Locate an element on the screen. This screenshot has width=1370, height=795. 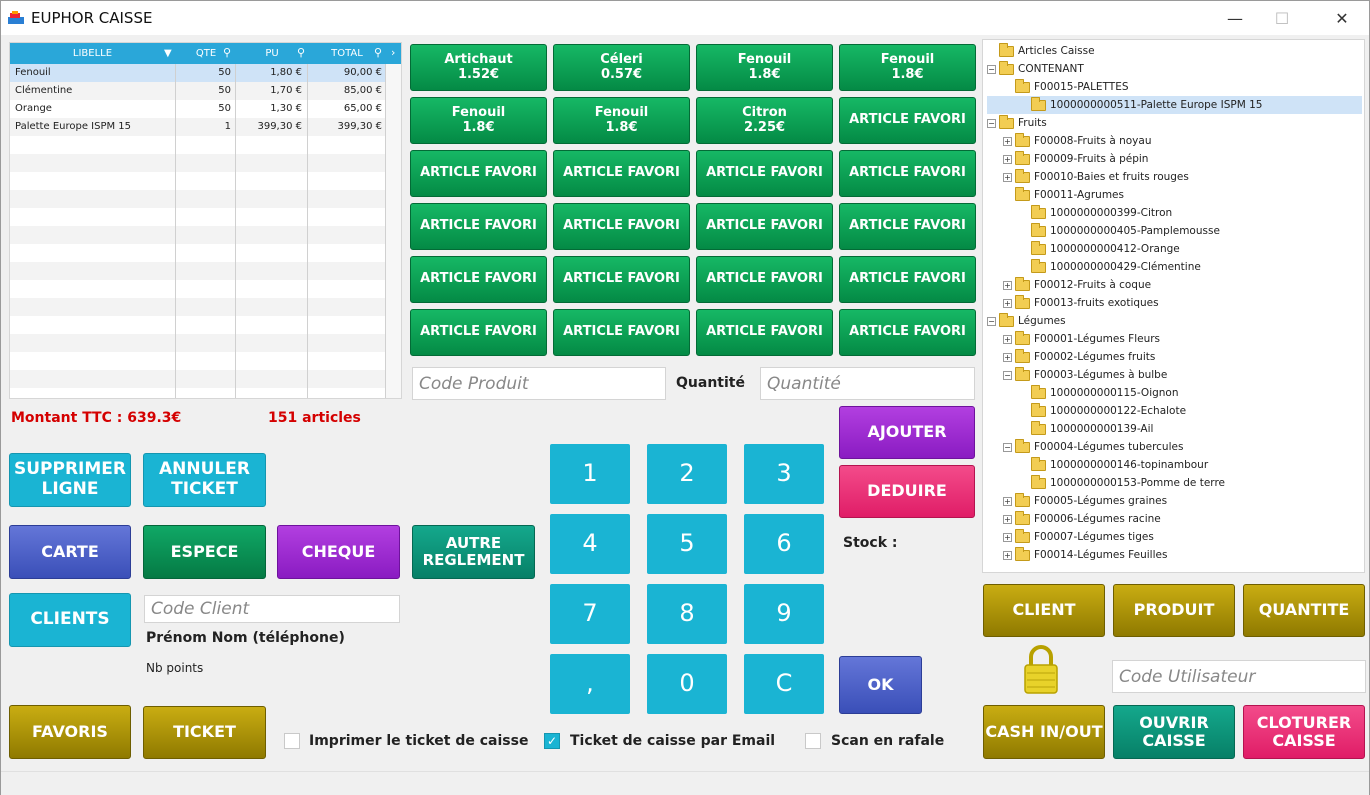
tree-node: F00011-Agrumes is located at coordinates (1174, 195).